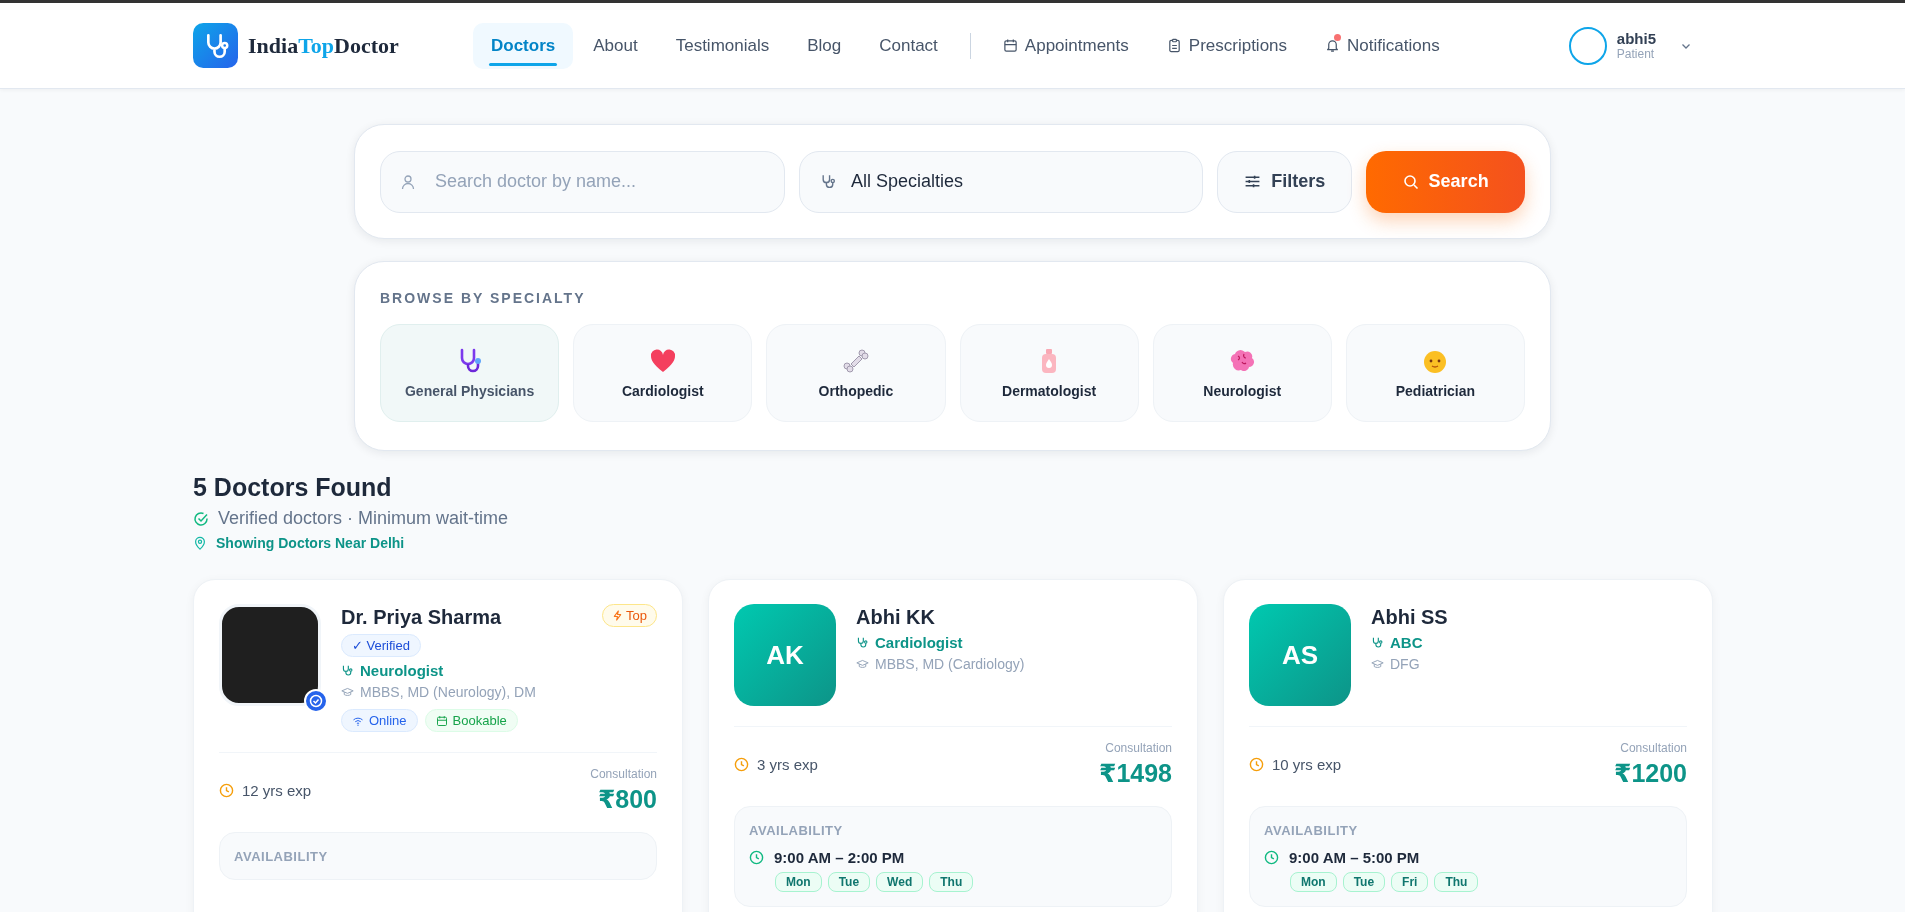 This screenshot has width=1905, height=912. I want to click on availability-hours: 9:00 AM – 5:00 PM, so click(1354, 857).